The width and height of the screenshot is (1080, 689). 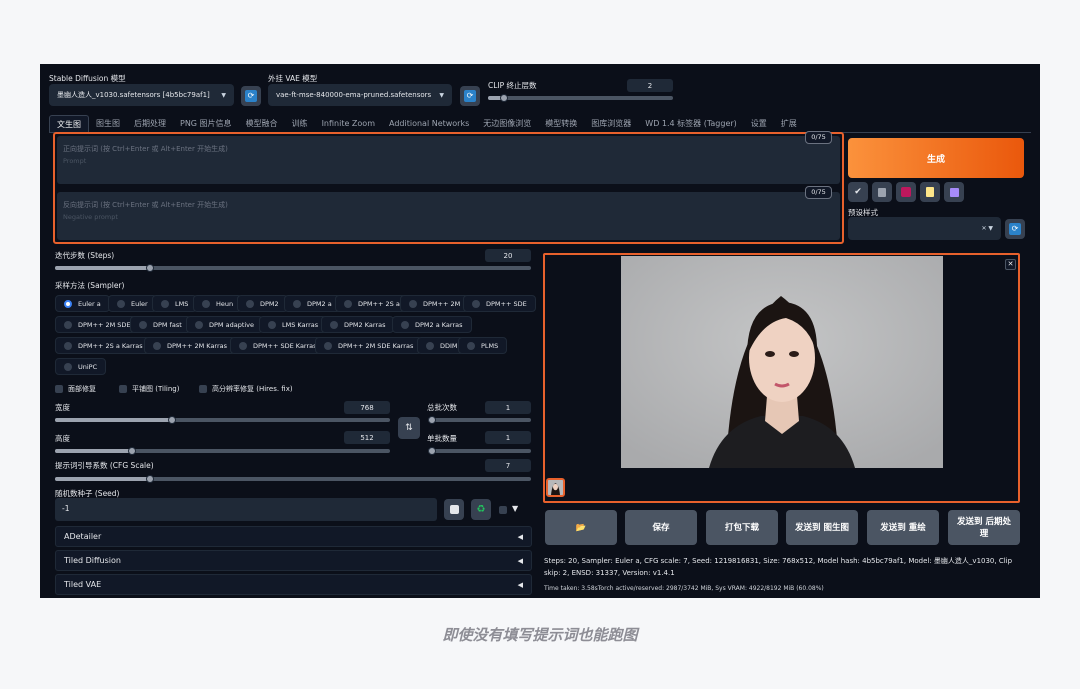 What do you see at coordinates (515, 508) in the screenshot?
I see `extra-seed-toggle-icon: ▼` at bounding box center [515, 508].